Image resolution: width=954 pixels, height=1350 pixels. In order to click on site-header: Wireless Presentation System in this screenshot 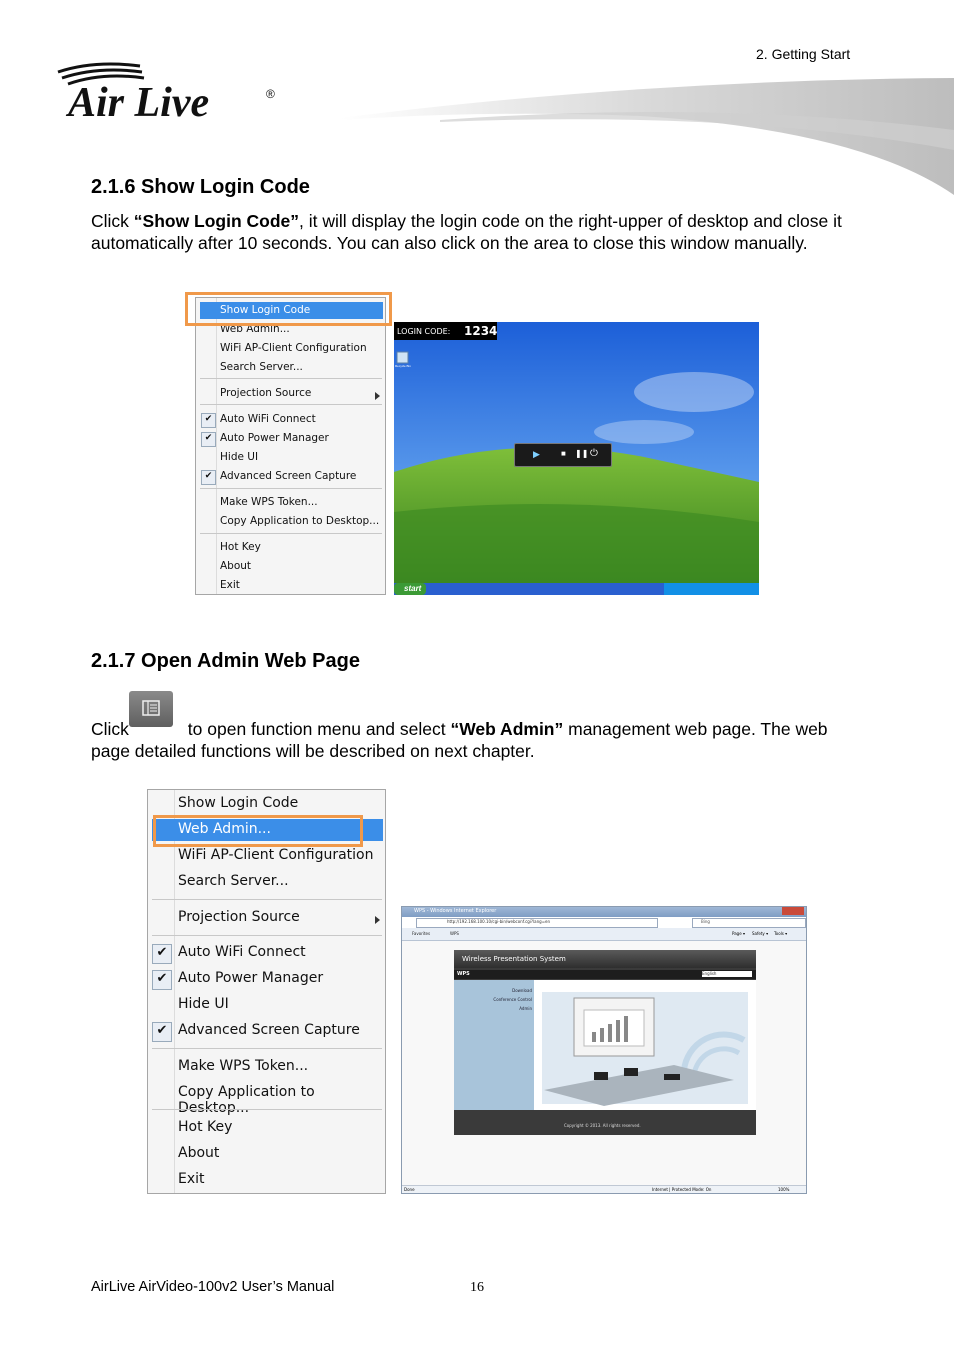, I will do `click(605, 959)`.